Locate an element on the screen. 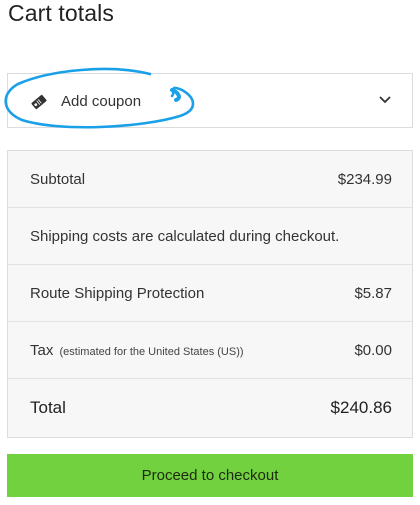 This screenshot has height=505, width=420. subtotal-row: Subtotal $234.99 is located at coordinates (210, 179).